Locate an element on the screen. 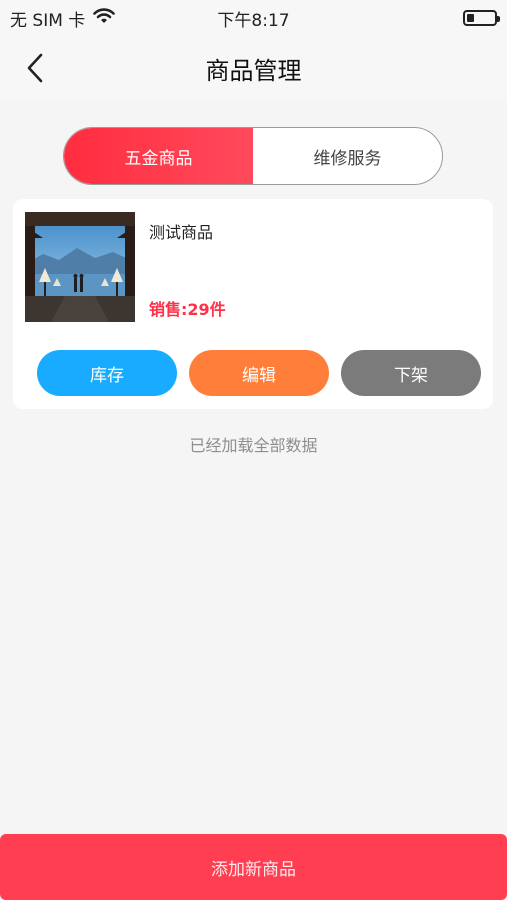  back-button is located at coordinates (35, 68).